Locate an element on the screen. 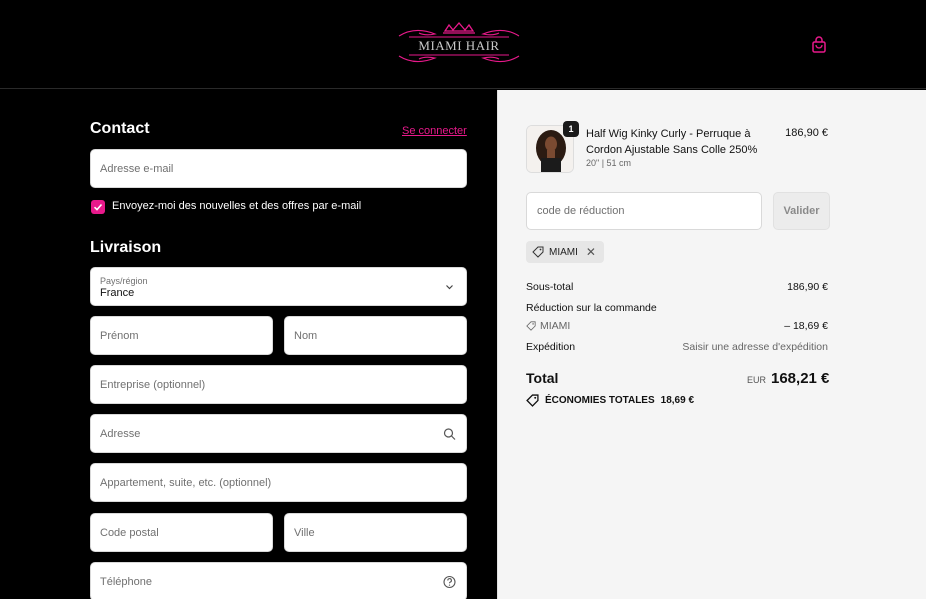 This screenshot has height=599, width=926. postal-code-input is located at coordinates (181, 532).